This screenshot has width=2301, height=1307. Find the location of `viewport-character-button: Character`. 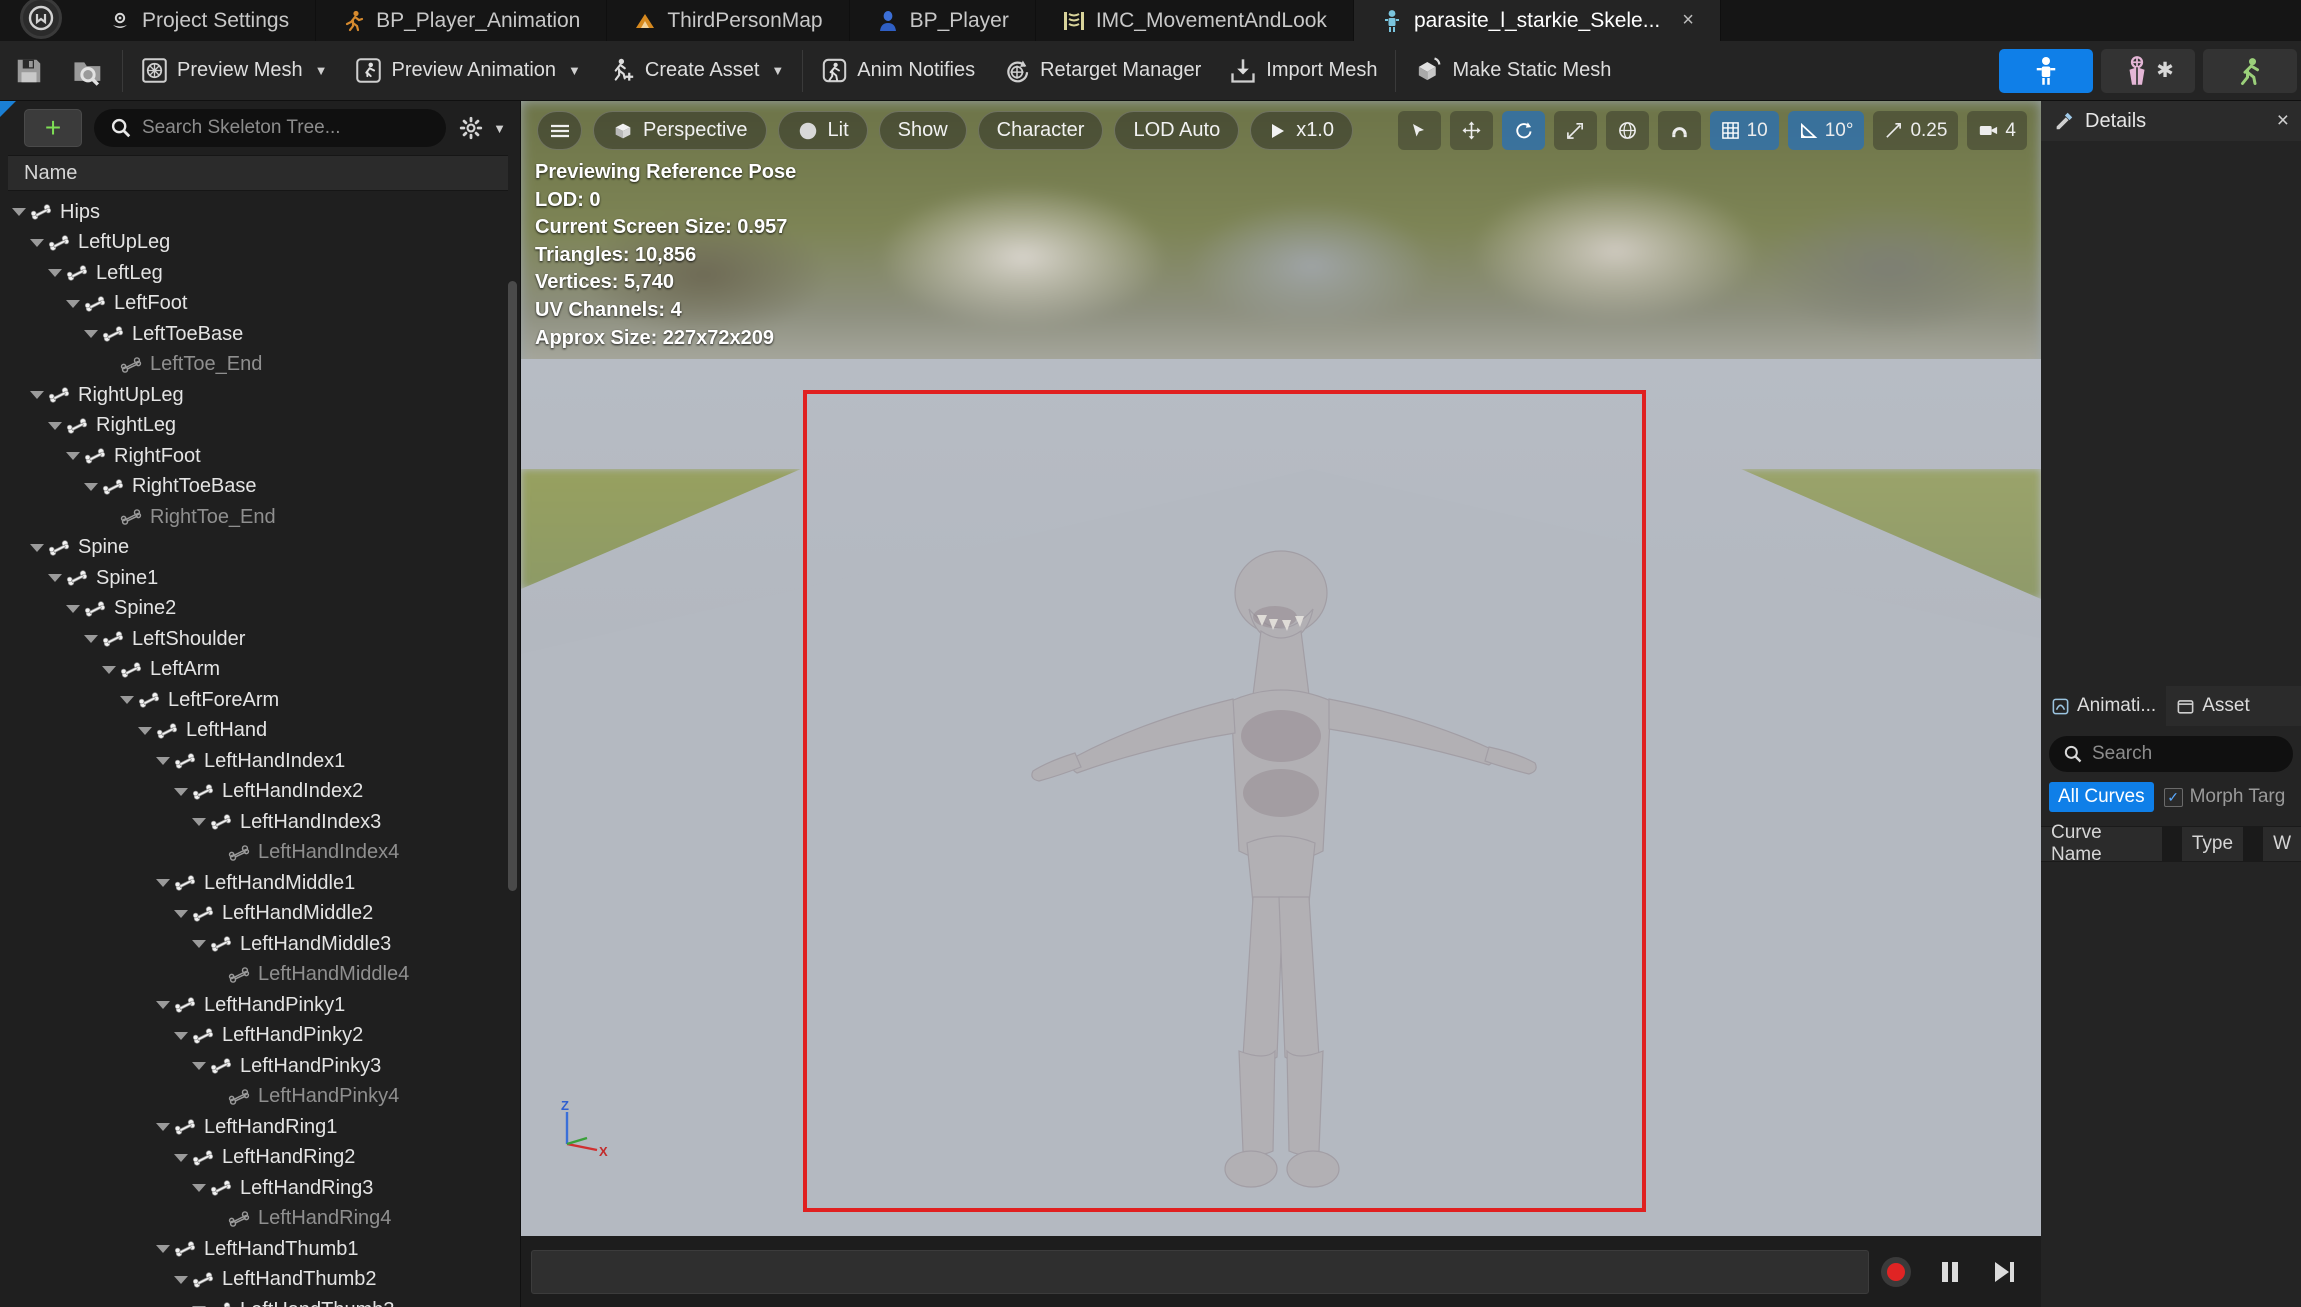

viewport-character-button: Character is located at coordinates (1040, 130).